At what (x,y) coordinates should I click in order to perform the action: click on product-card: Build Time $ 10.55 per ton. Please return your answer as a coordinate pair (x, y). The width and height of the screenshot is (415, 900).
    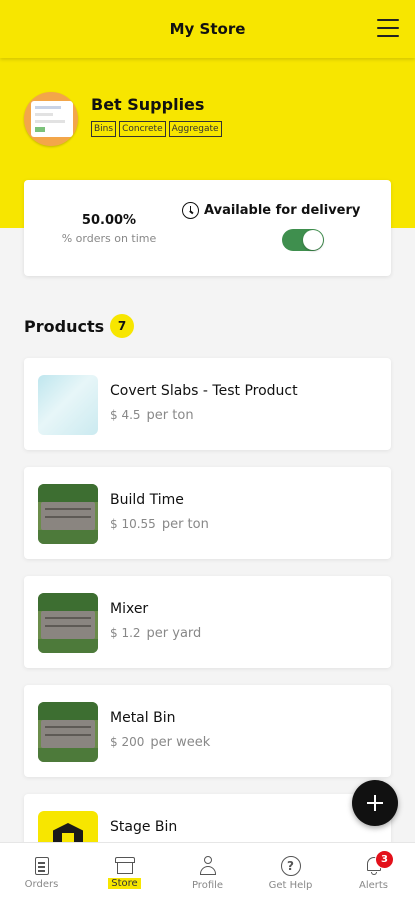
    Looking at the image, I should click on (207, 513).